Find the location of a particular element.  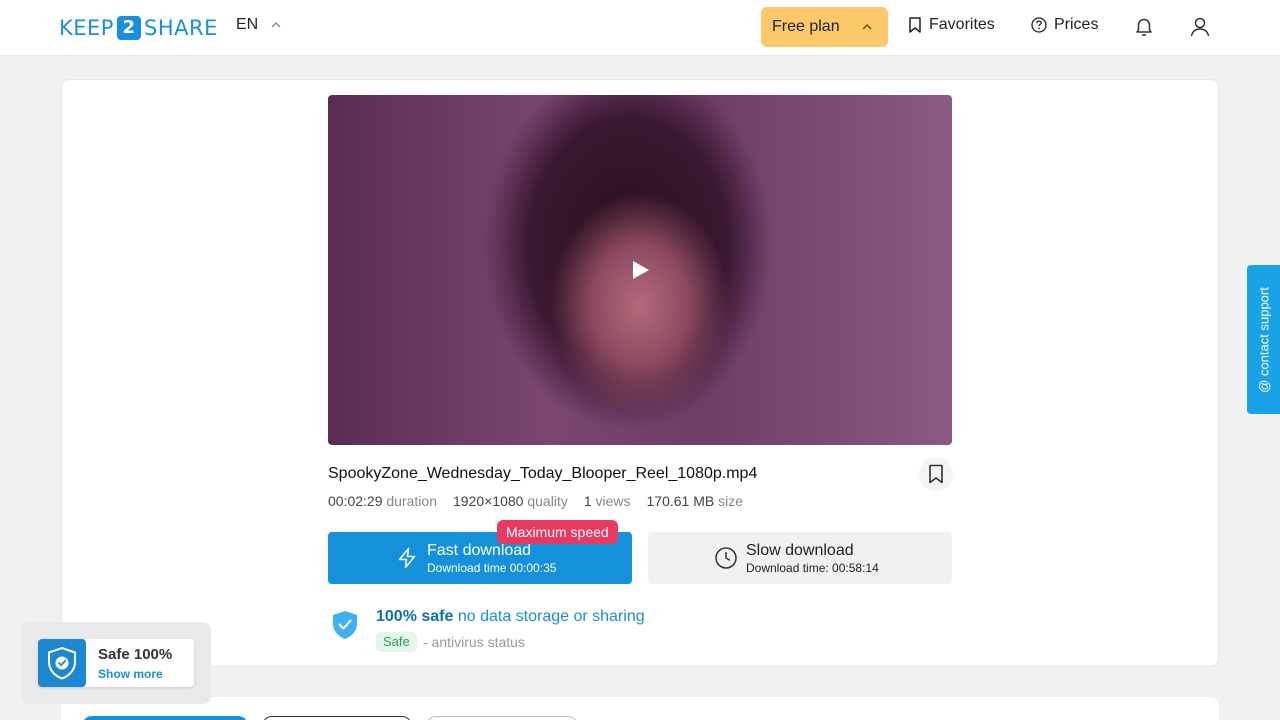

duration-value: 00:02:29 is located at coordinates (355, 501).